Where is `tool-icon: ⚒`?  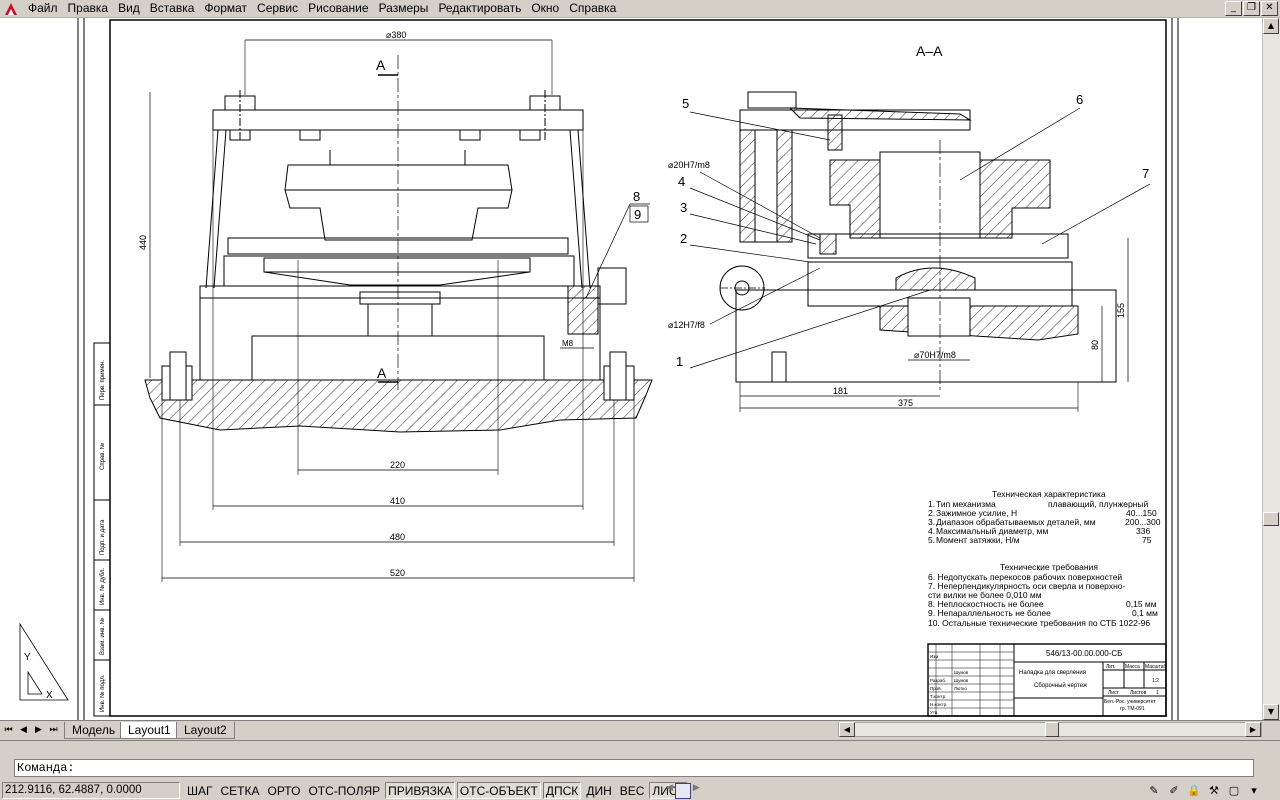
tool-icon: ⚒ is located at coordinates (1214, 791).